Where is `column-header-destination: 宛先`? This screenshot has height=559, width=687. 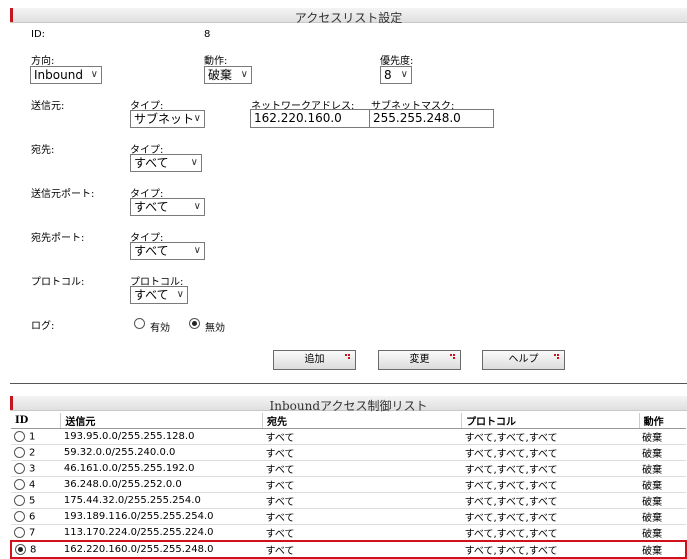 column-header-destination: 宛先 is located at coordinates (362, 421).